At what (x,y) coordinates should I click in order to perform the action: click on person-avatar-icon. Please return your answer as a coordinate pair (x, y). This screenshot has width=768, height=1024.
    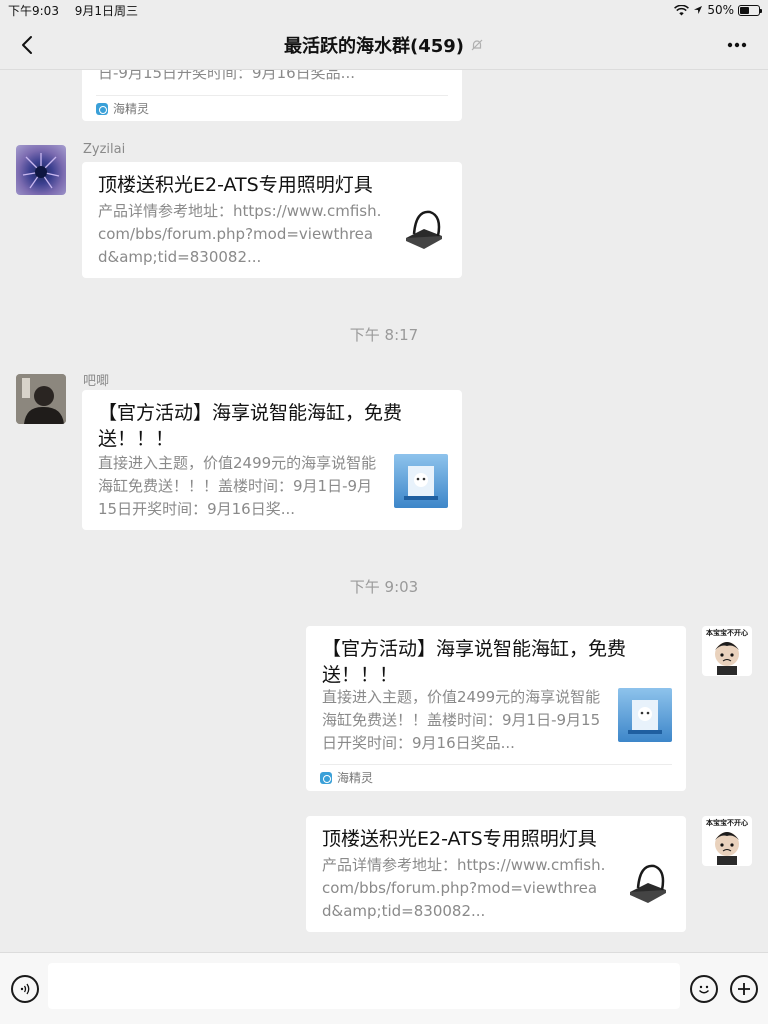
    Looking at the image, I should click on (41, 399).